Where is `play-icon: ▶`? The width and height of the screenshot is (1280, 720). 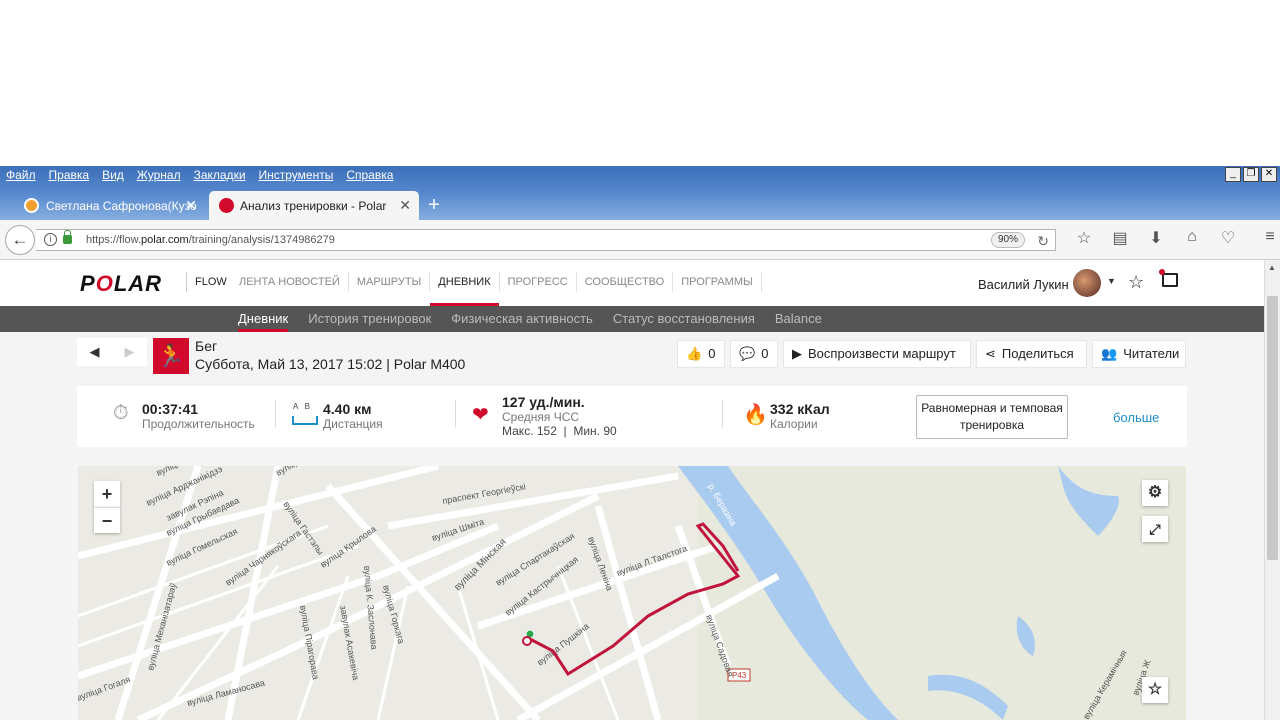 play-icon: ▶ is located at coordinates (797, 353).